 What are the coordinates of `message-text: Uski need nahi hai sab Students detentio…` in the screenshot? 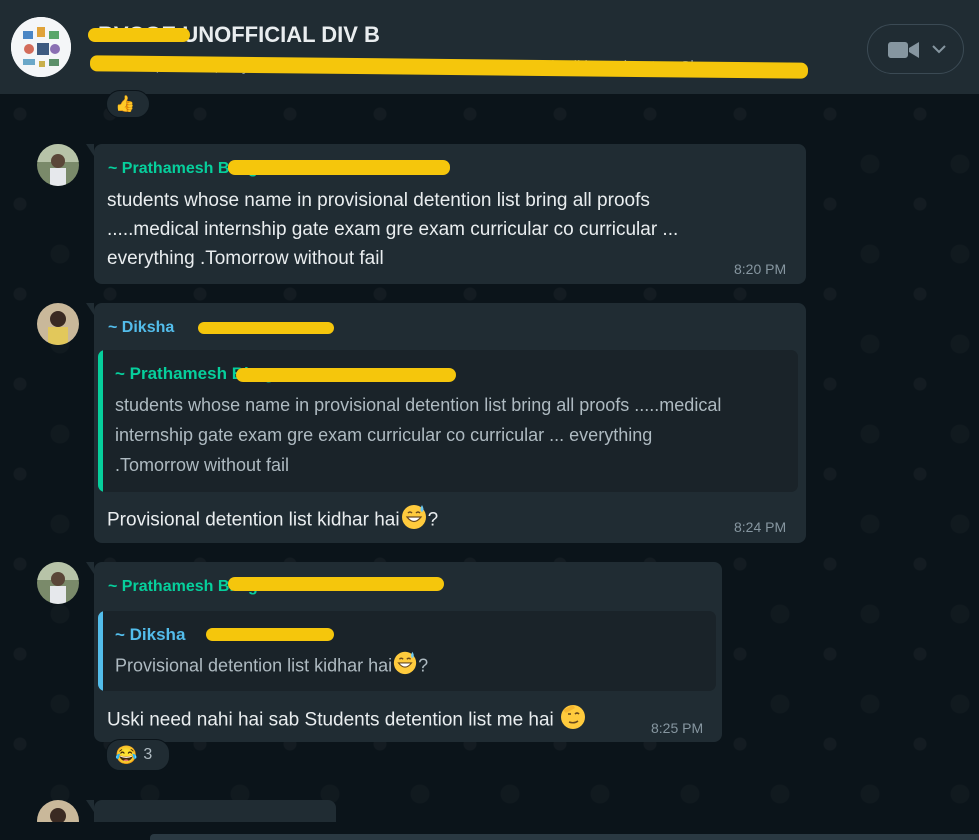 It's located at (347, 720).